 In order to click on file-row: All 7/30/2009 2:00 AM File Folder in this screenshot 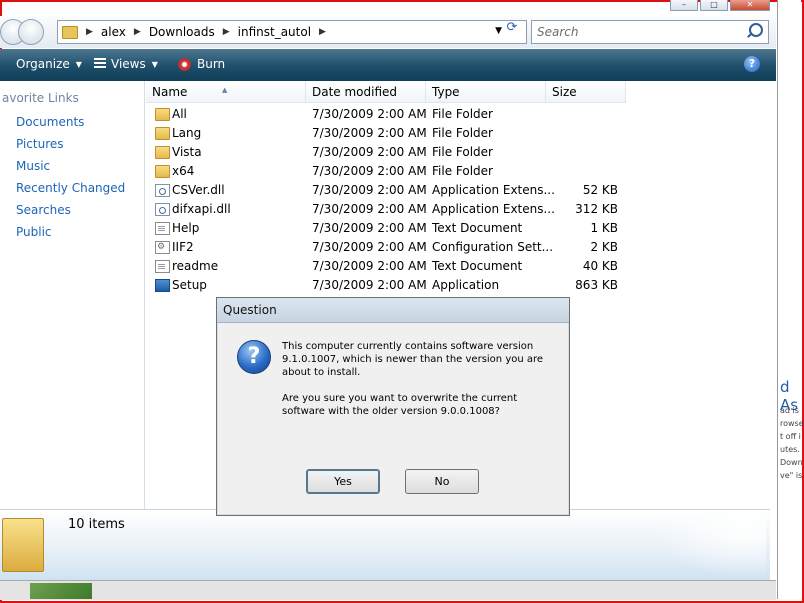, I will do `click(386, 114)`.